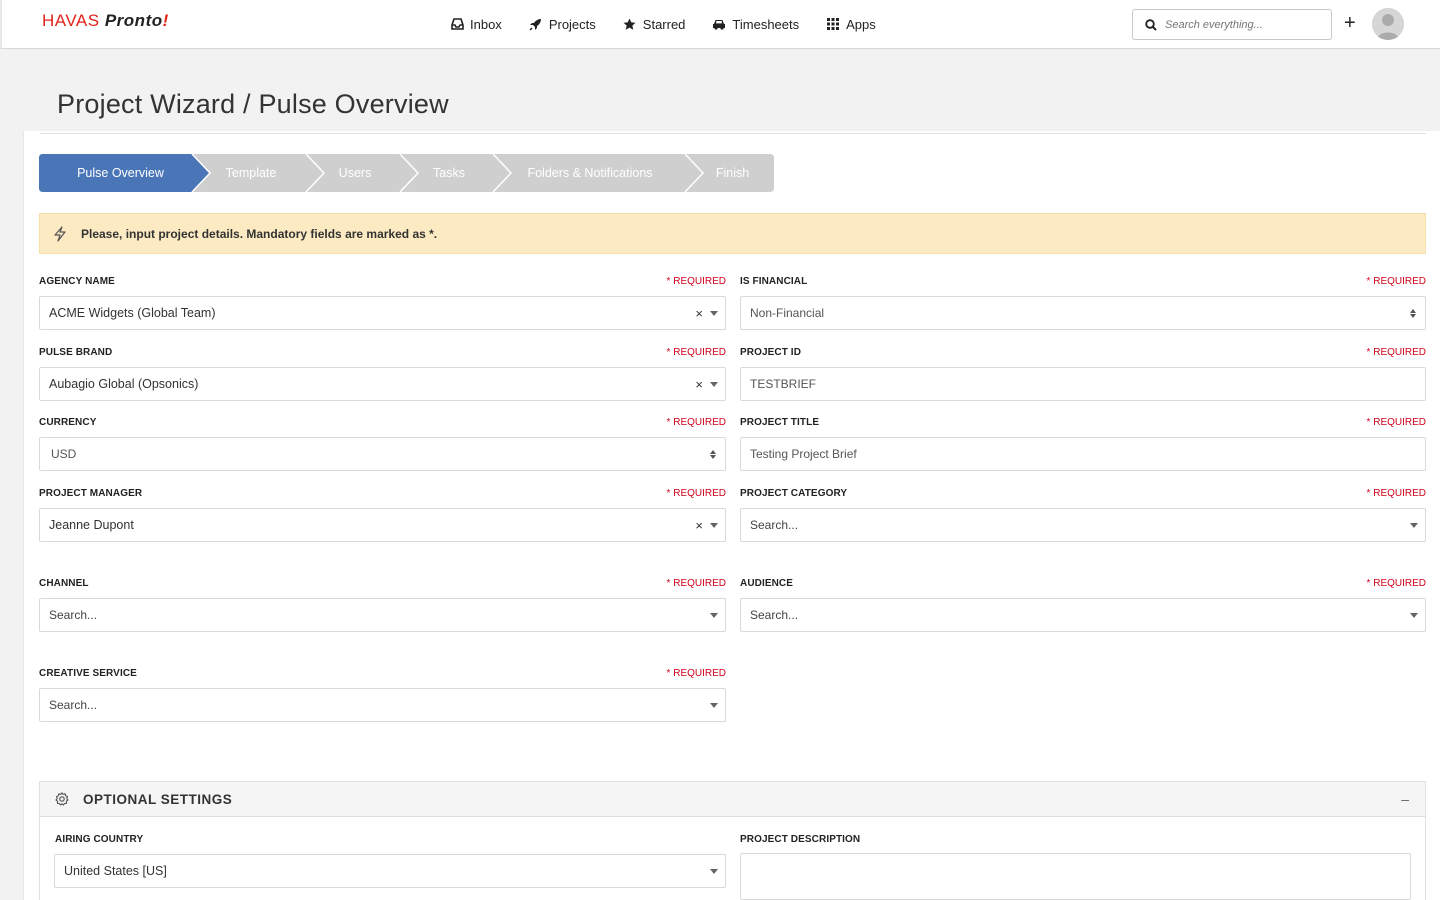 The image size is (1440, 900). Describe the element at coordinates (732, 799) in the screenshot. I see `optional-settings-header: OPTIONAL SETTINGS –` at that location.